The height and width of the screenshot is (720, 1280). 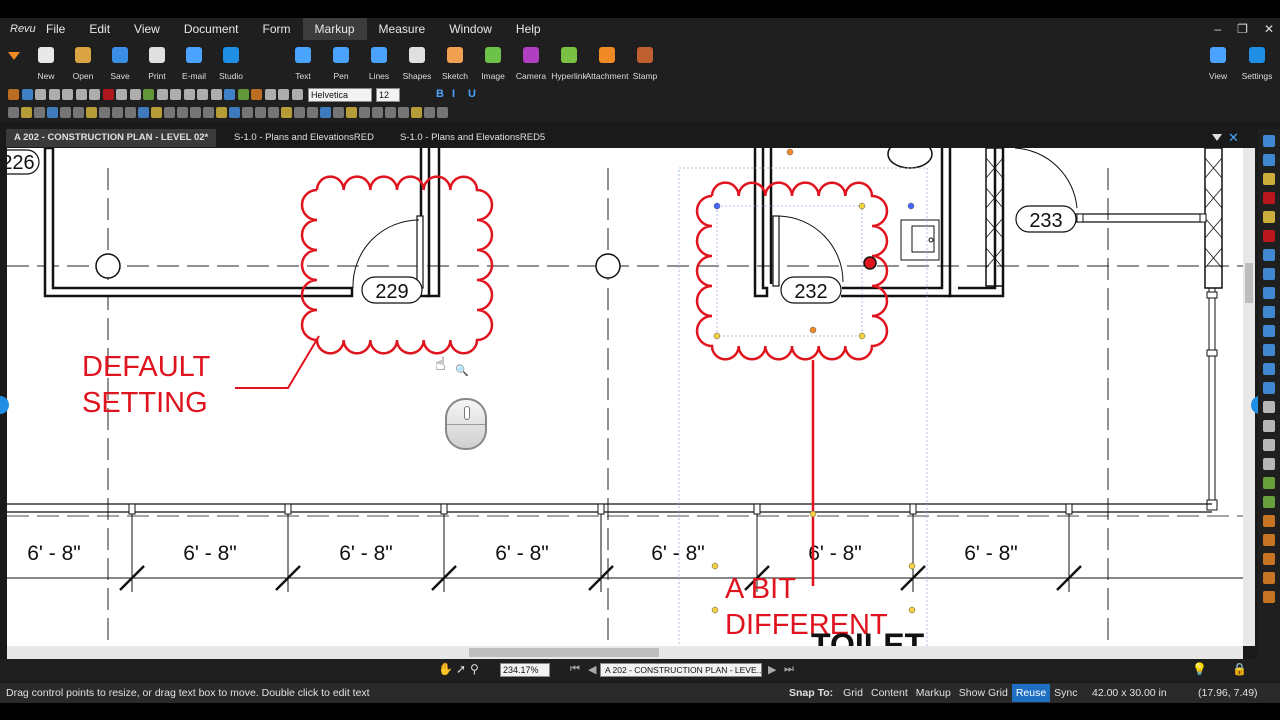 I want to click on menu-document: Document, so click(x=211, y=29).